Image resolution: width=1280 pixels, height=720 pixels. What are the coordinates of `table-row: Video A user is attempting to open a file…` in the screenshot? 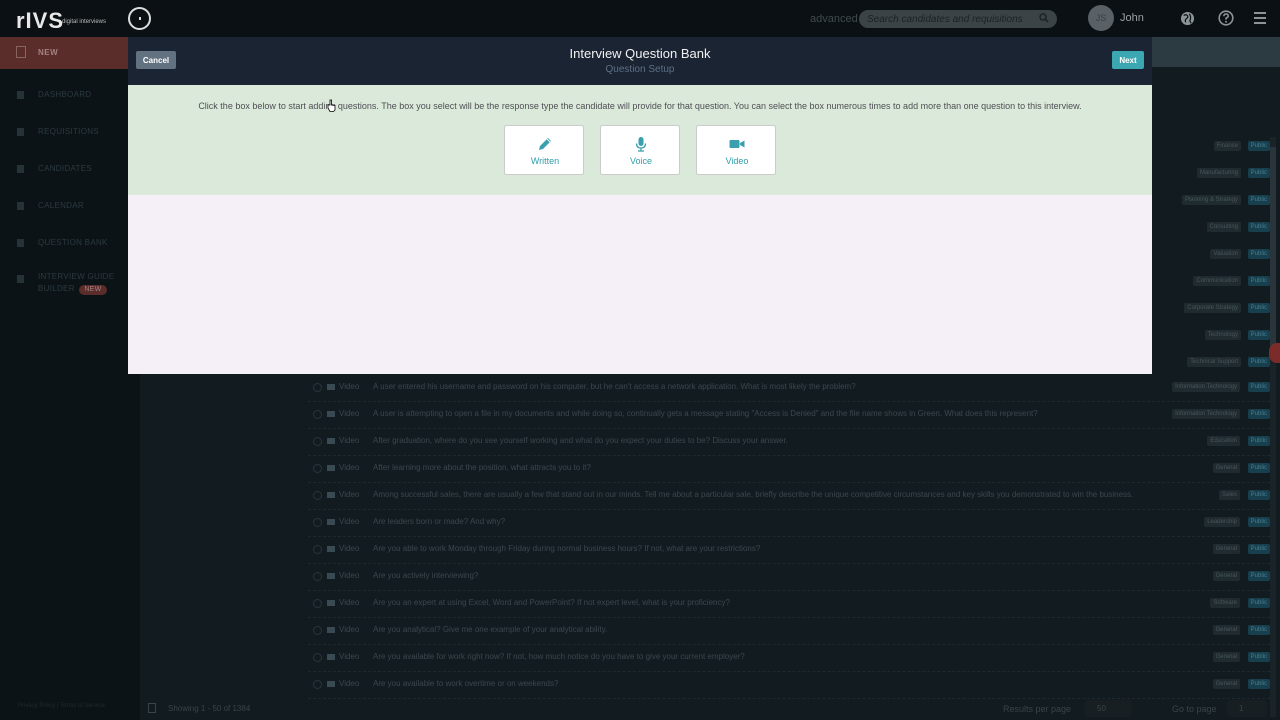 It's located at (789, 415).